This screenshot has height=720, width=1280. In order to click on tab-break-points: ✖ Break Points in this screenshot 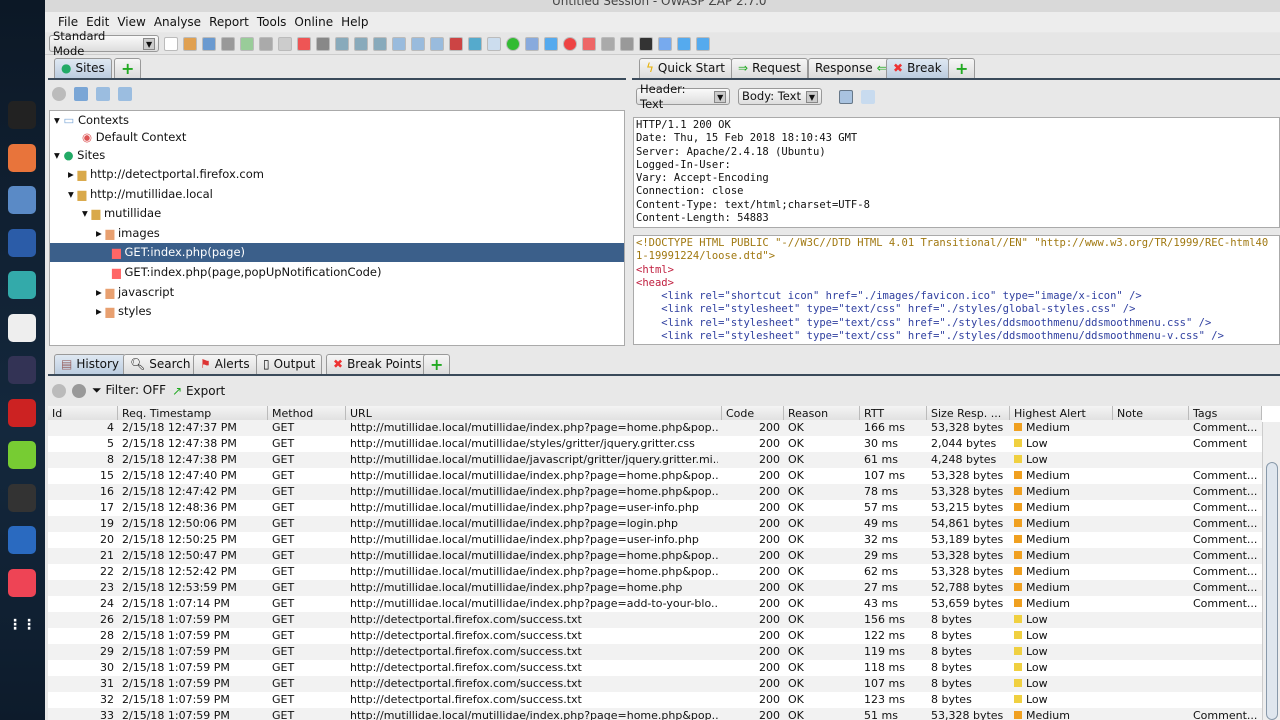, I will do `click(377, 364)`.